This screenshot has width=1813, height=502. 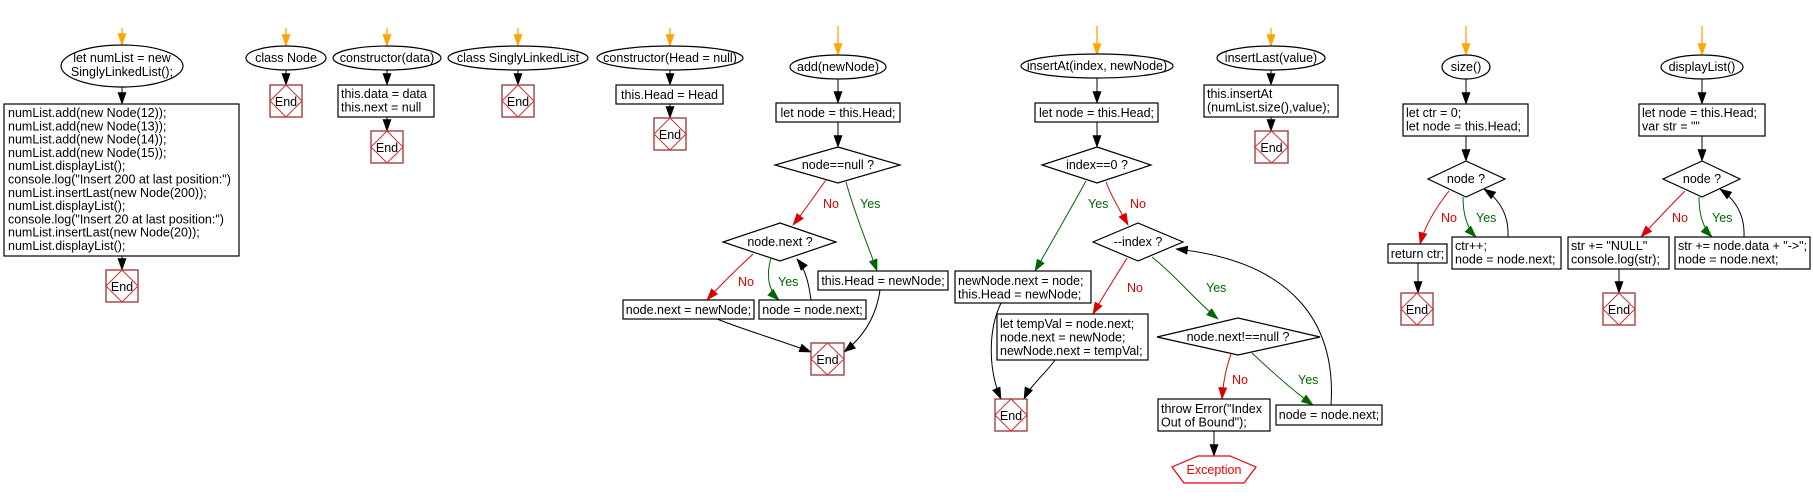 I want to click on decision-label: node.next ?, so click(x=779, y=242).